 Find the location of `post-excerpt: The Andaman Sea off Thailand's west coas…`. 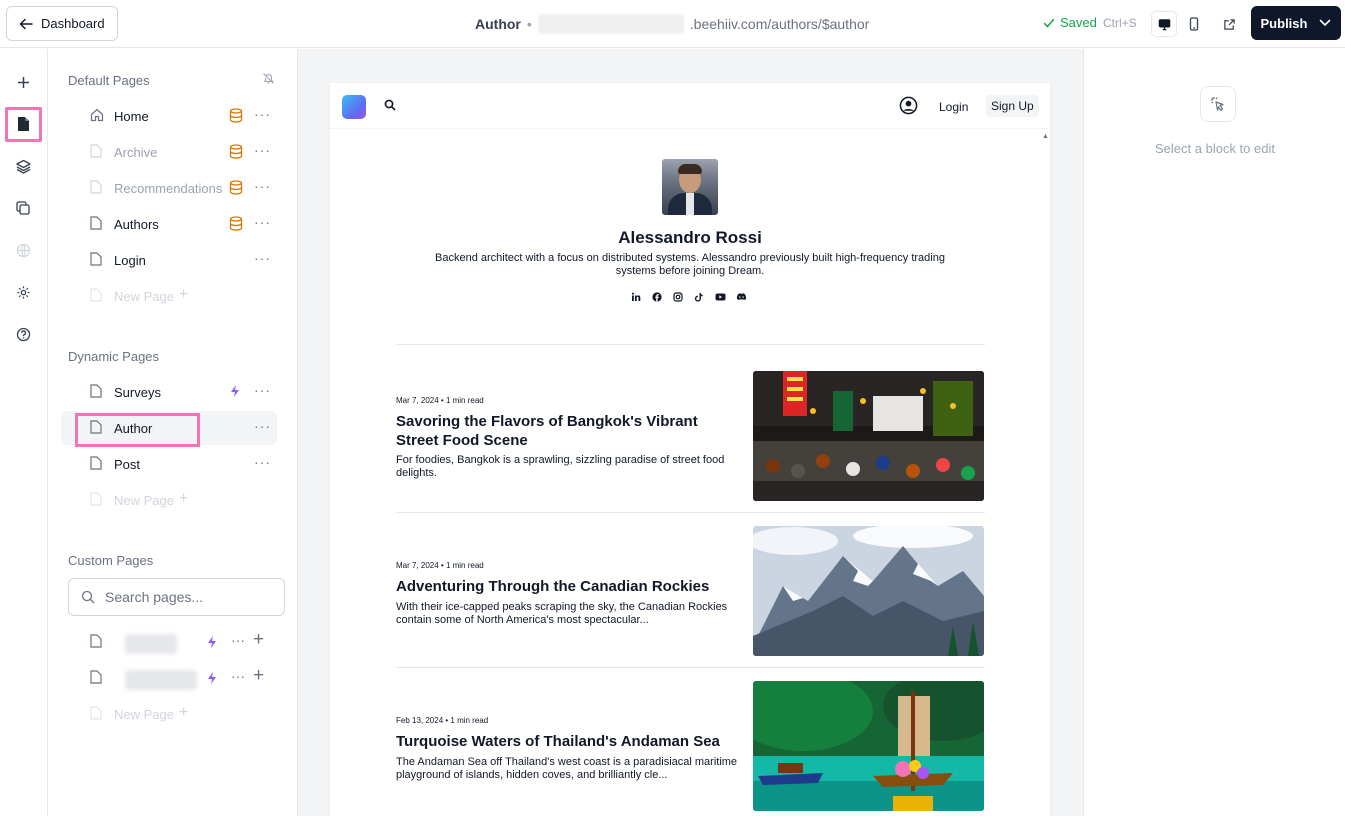

post-excerpt: The Andaman Sea off Thailand's west coas… is located at coordinates (567, 768).